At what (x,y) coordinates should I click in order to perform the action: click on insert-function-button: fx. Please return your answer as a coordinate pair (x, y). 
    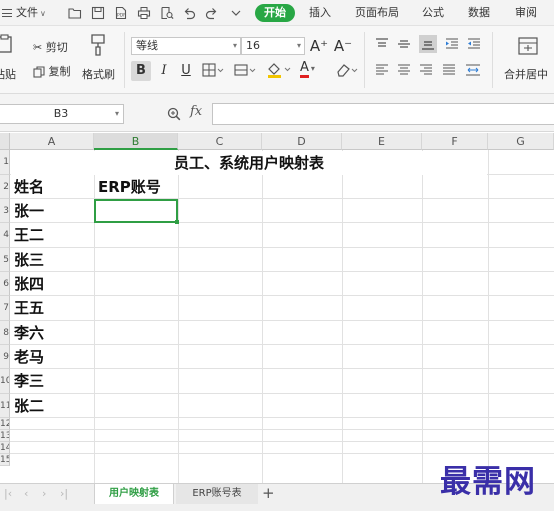
    Looking at the image, I should click on (196, 111).